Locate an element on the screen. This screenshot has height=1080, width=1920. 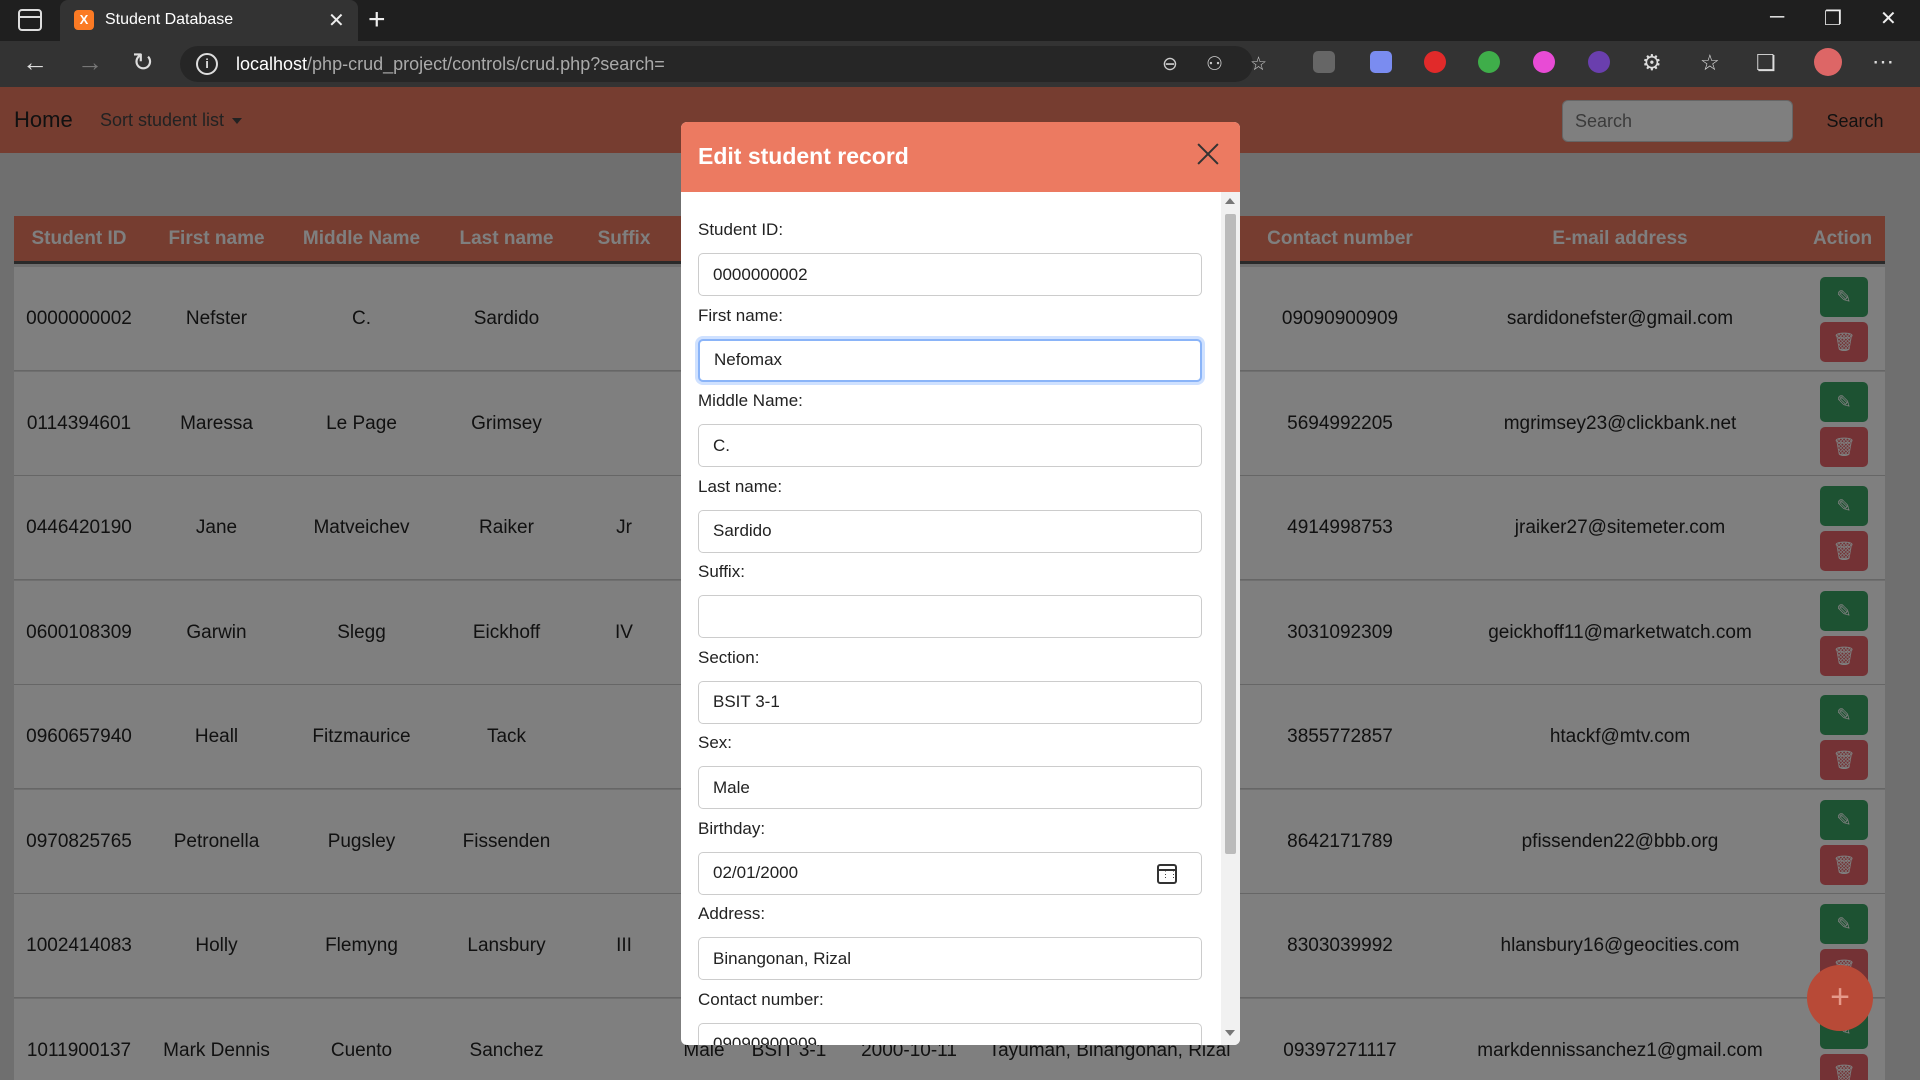
add-student-button: + is located at coordinates (1840, 998).